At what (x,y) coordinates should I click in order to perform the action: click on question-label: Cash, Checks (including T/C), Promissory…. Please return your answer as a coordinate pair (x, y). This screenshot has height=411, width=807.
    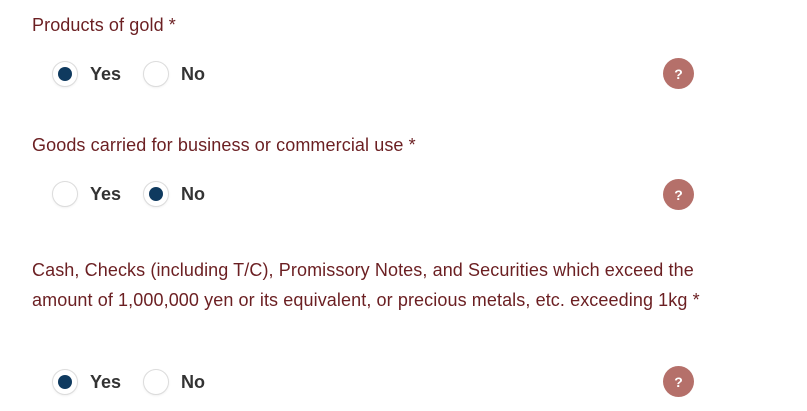
    Looking at the image, I should click on (366, 285).